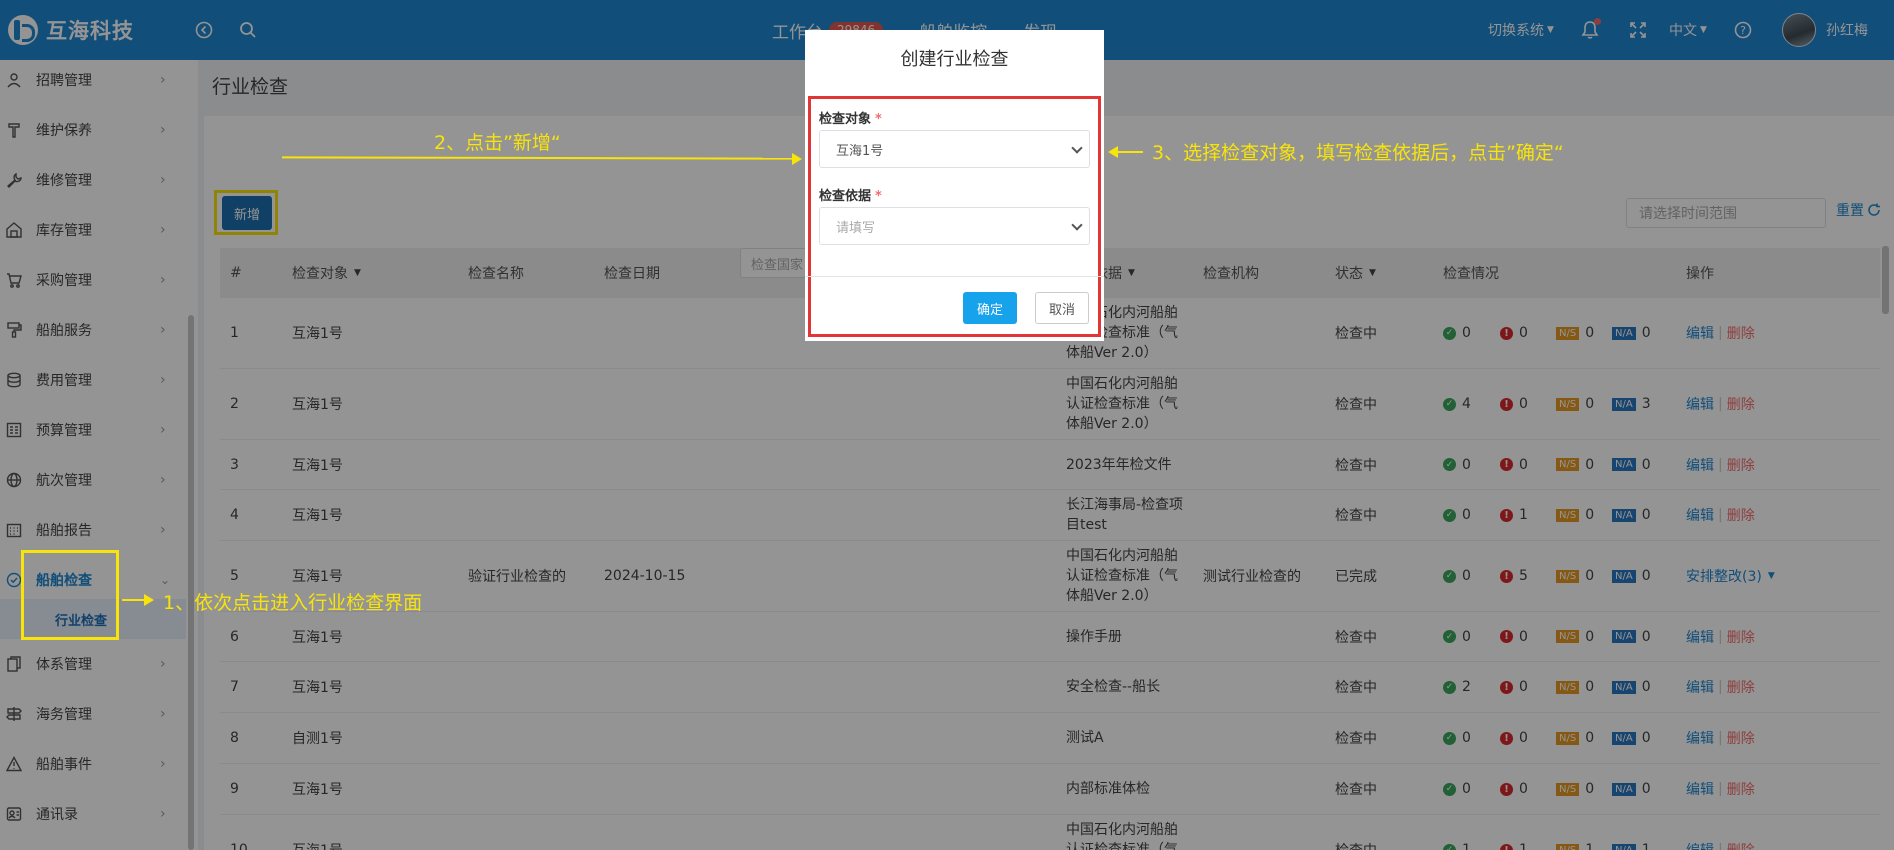 The width and height of the screenshot is (1894, 850). What do you see at coordinates (954, 226) in the screenshot?
I see `basis-select: 请填写` at bounding box center [954, 226].